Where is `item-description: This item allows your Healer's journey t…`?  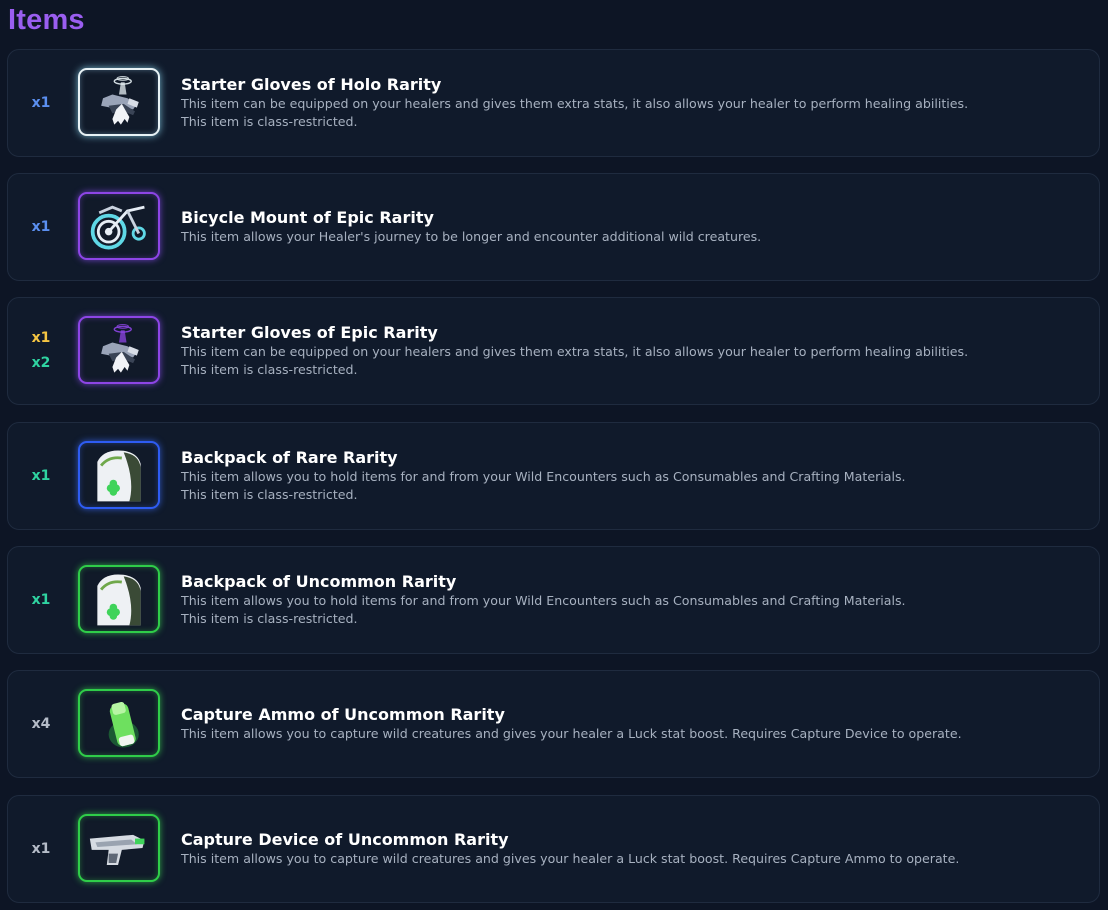 item-description: This item allows your Healer's journey t… is located at coordinates (471, 236).